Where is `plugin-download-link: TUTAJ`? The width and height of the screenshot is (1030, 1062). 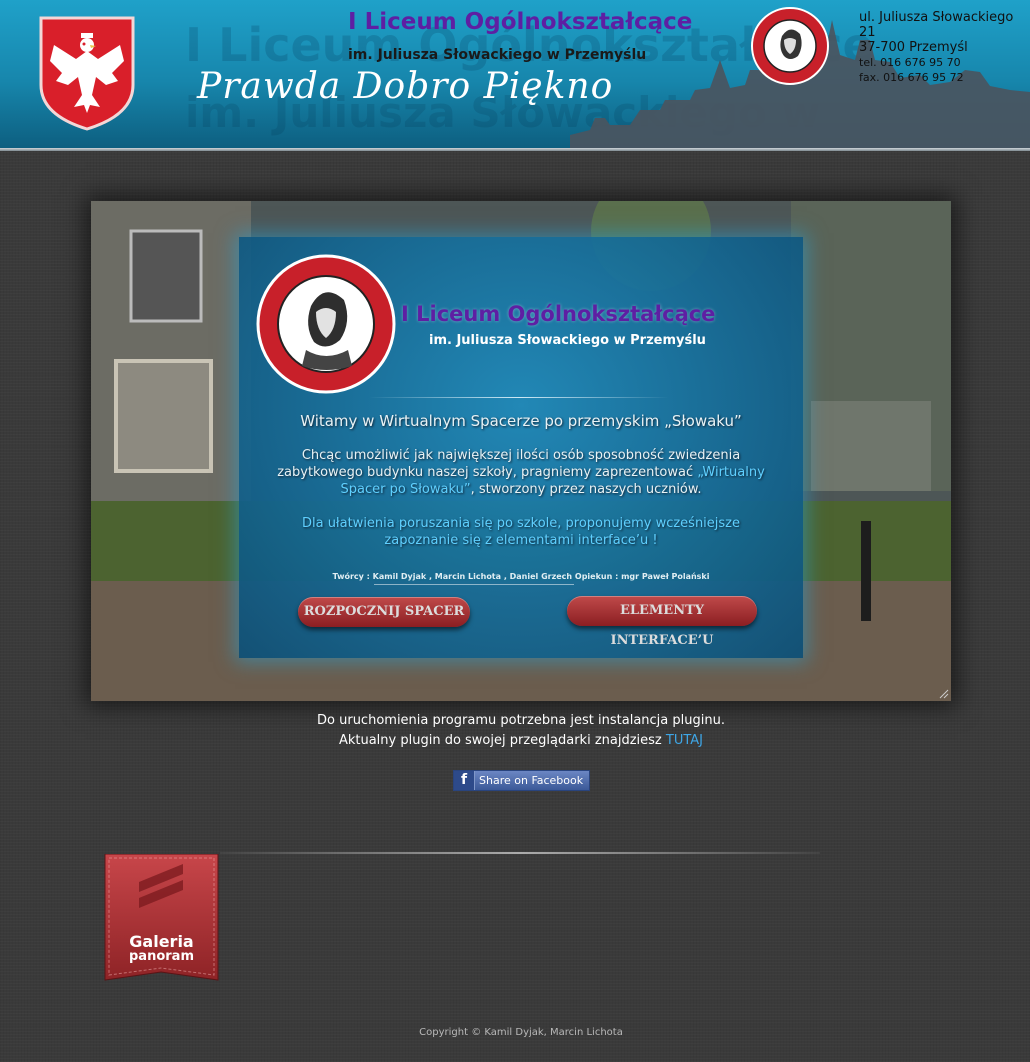
plugin-download-link: TUTAJ is located at coordinates (684, 740).